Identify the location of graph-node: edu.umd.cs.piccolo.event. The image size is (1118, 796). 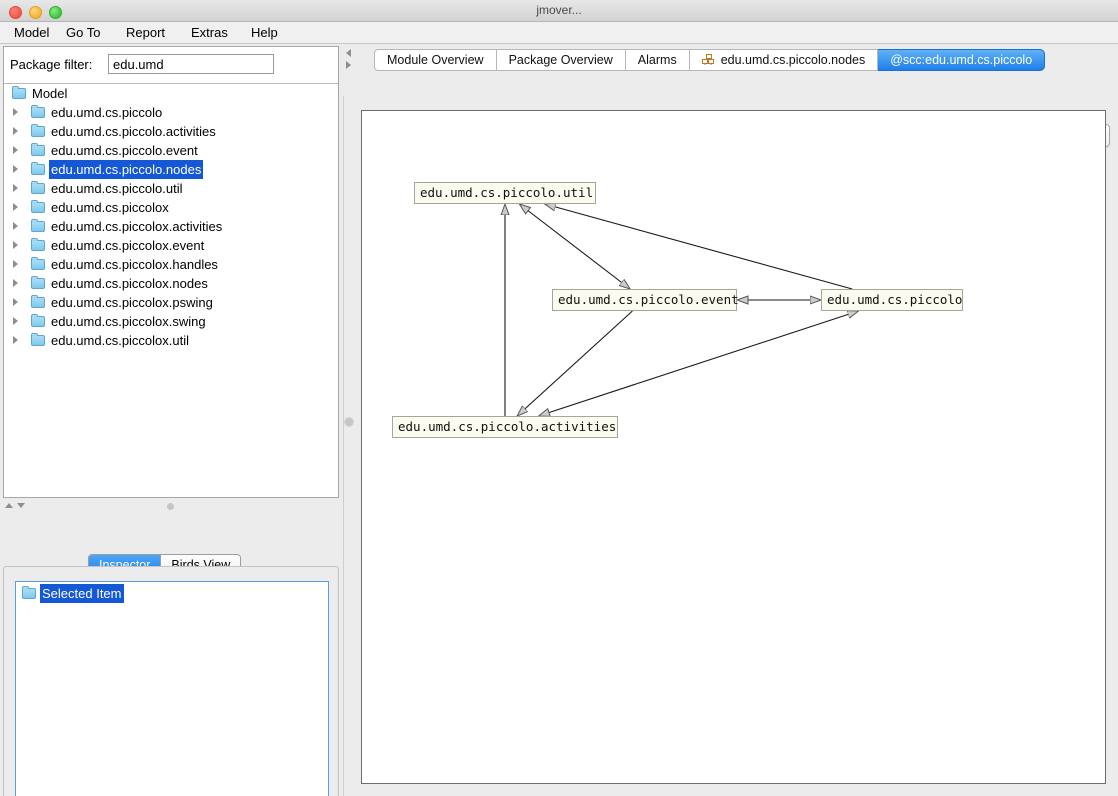
(645, 300).